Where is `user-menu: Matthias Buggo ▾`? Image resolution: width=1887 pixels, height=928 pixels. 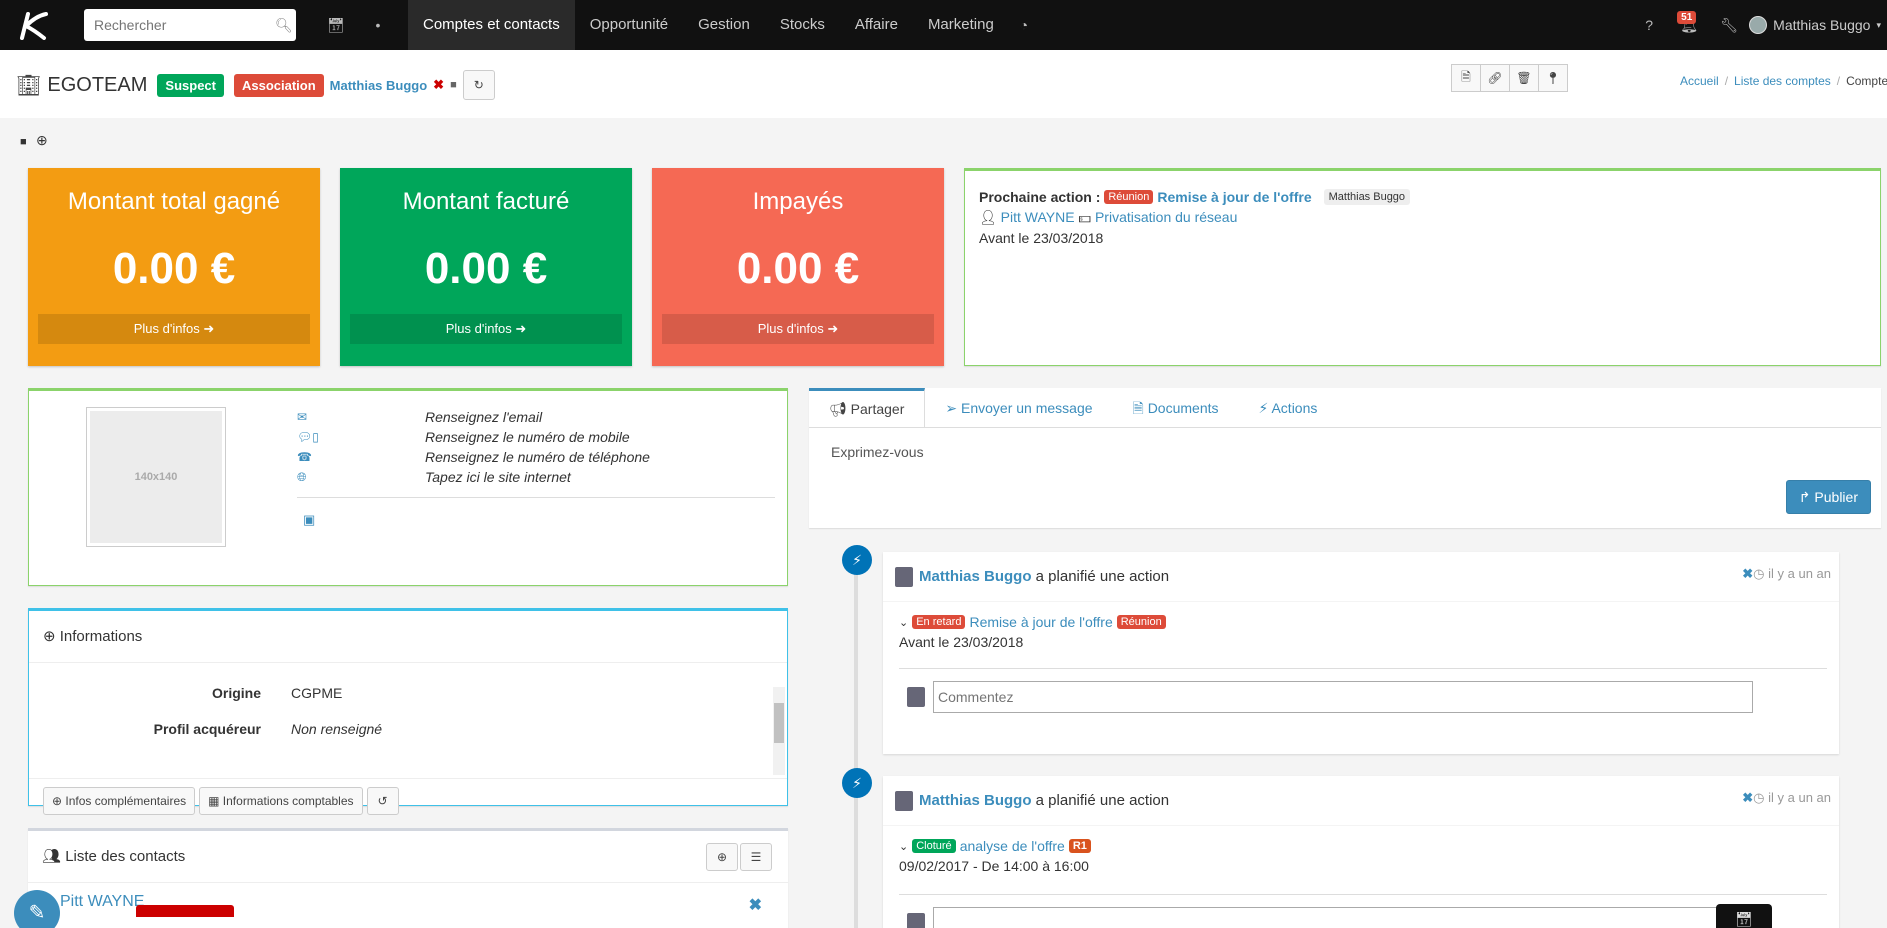 user-menu: Matthias Buggo ▾ is located at coordinates (1818, 25).